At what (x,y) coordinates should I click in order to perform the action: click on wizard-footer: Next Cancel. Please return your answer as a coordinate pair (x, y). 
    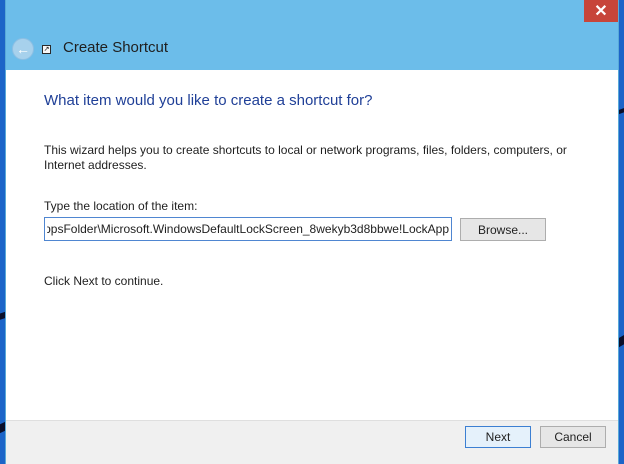
    Looking at the image, I should click on (312, 442).